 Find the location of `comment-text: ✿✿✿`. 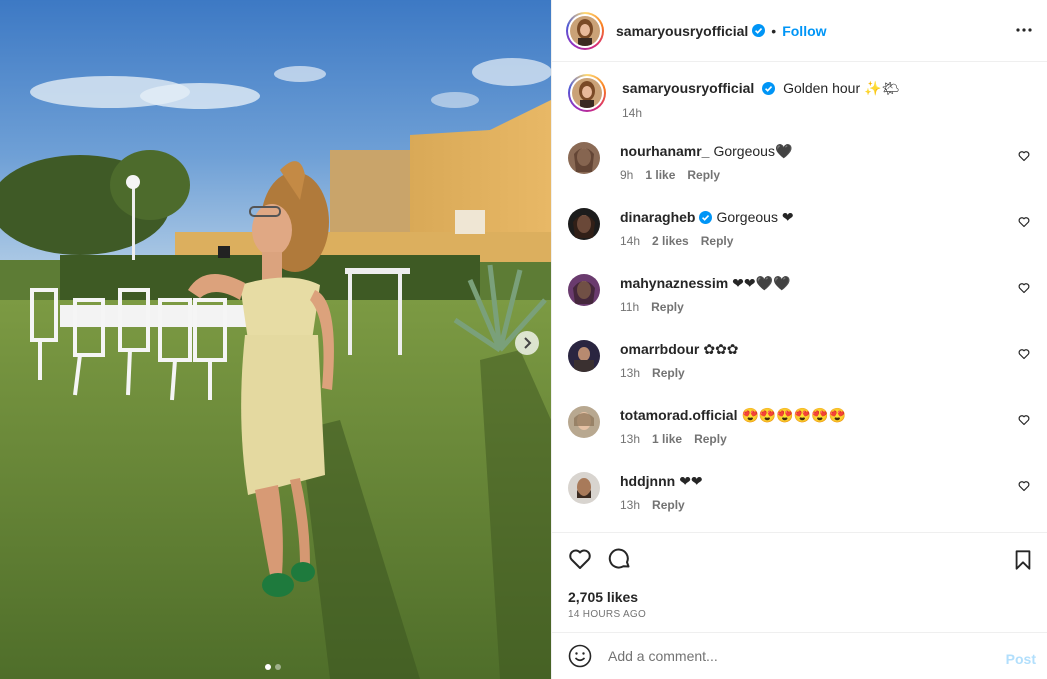

comment-text: ✿✿✿ is located at coordinates (721, 349).